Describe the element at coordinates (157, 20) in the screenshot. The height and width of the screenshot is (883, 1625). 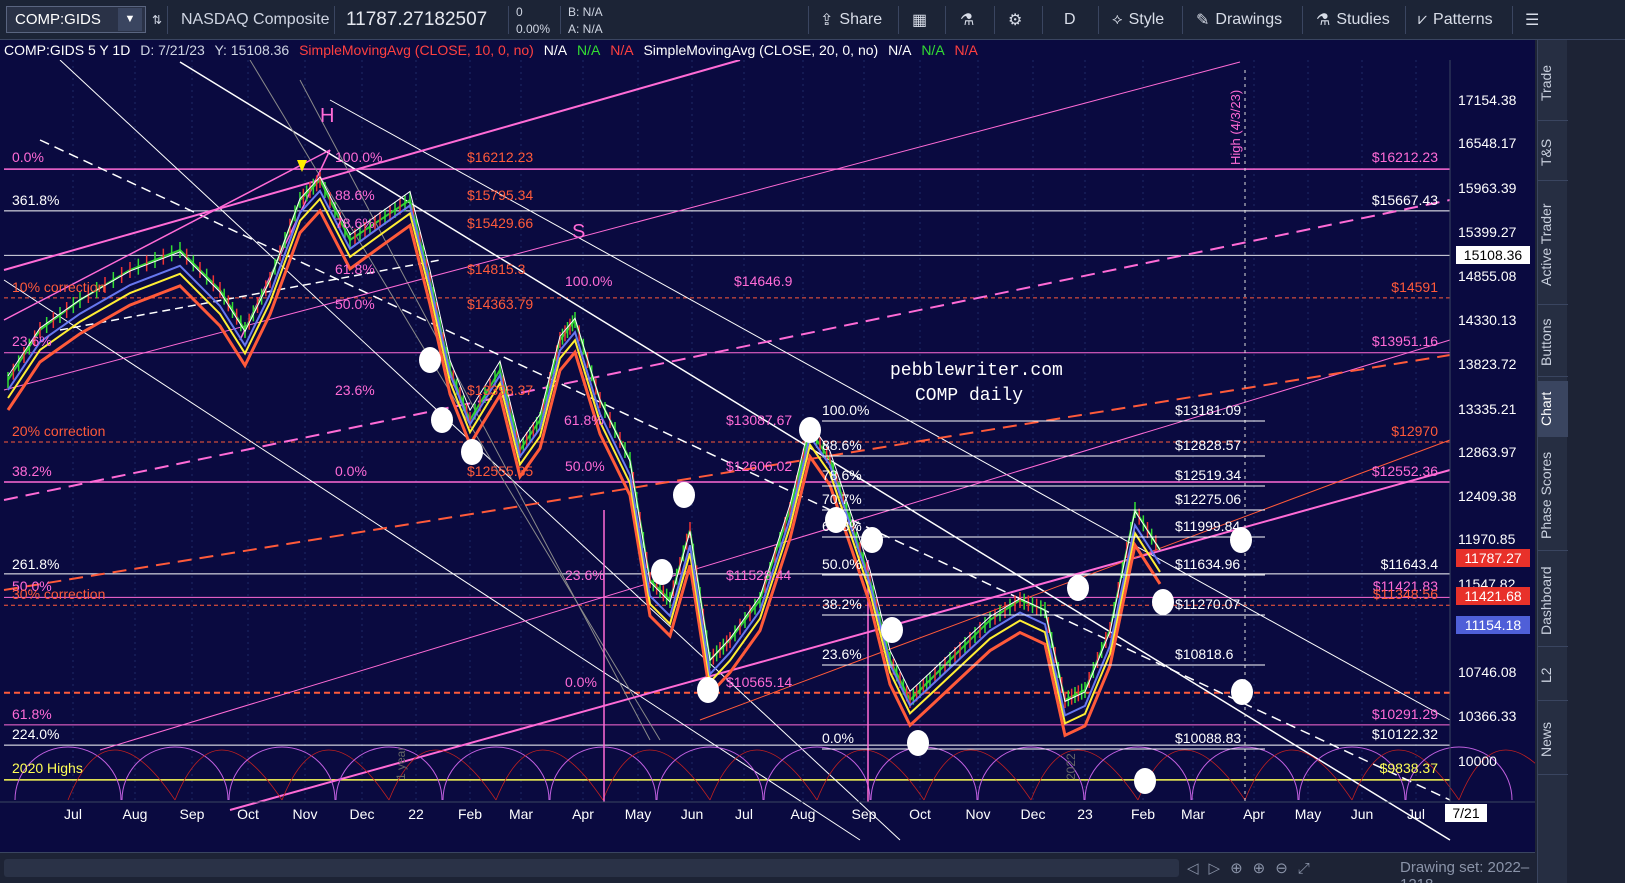
I see `link-icon: ⇅` at that location.